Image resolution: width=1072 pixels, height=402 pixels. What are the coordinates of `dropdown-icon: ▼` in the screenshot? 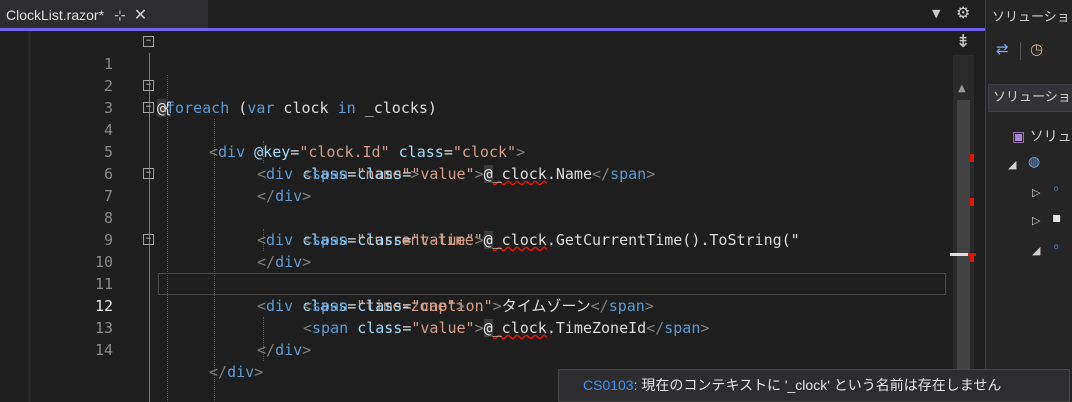 It's located at (936, 13).